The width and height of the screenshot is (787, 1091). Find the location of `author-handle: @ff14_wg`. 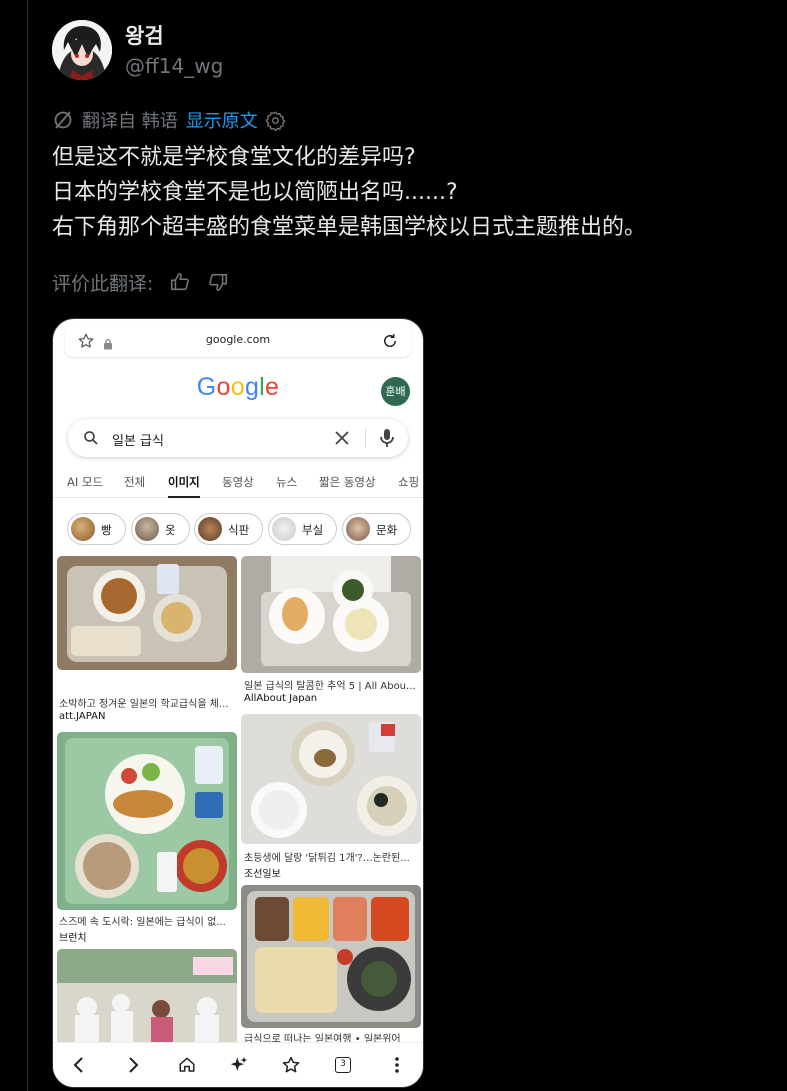

author-handle: @ff14_wg is located at coordinates (174, 66).